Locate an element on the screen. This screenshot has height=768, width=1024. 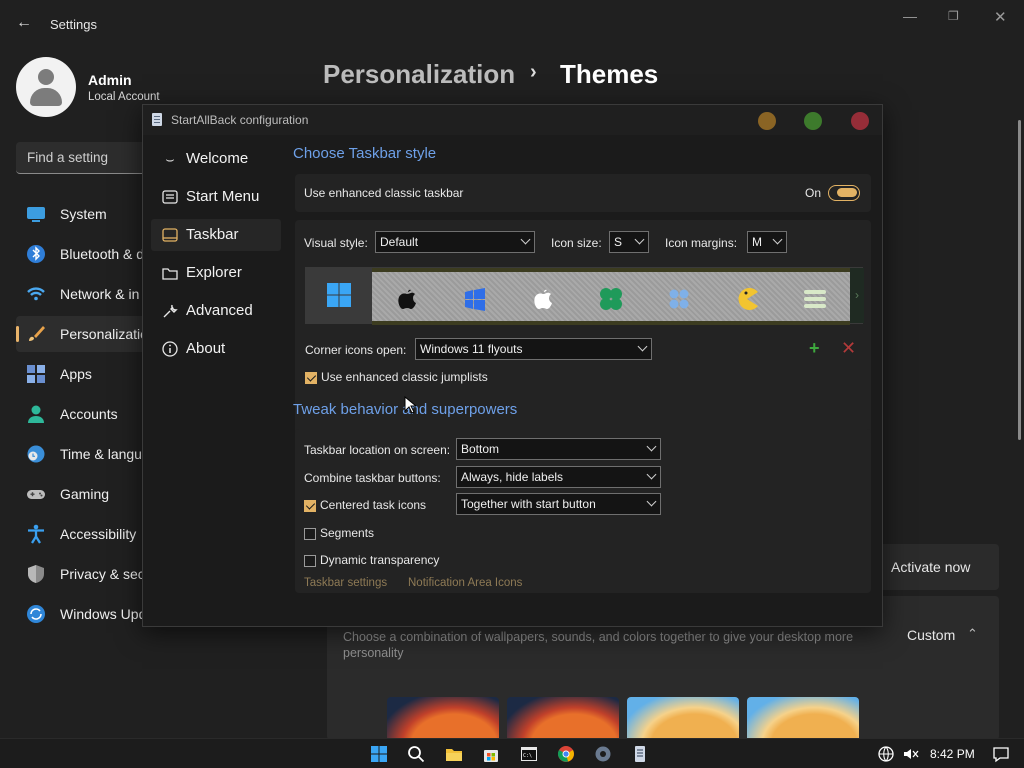
dialog-nav-label: Welcome is located at coordinates (217, 158).